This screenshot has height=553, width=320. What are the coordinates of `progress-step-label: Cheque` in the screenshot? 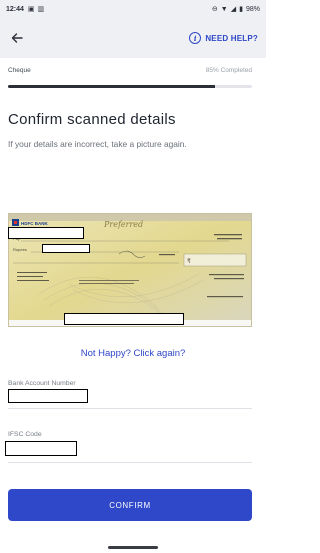 It's located at (19, 70).